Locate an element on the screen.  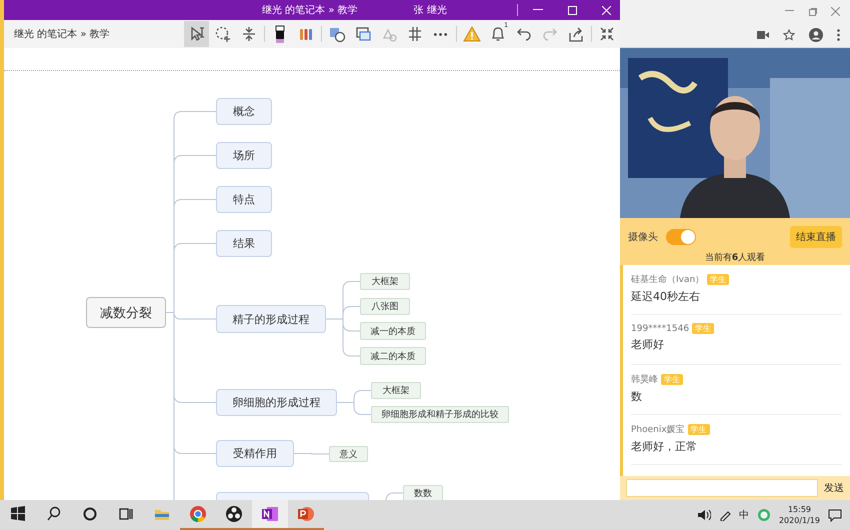
mindmap-node: 卵细胞形成和精子形成的比较 is located at coordinates (440, 414).